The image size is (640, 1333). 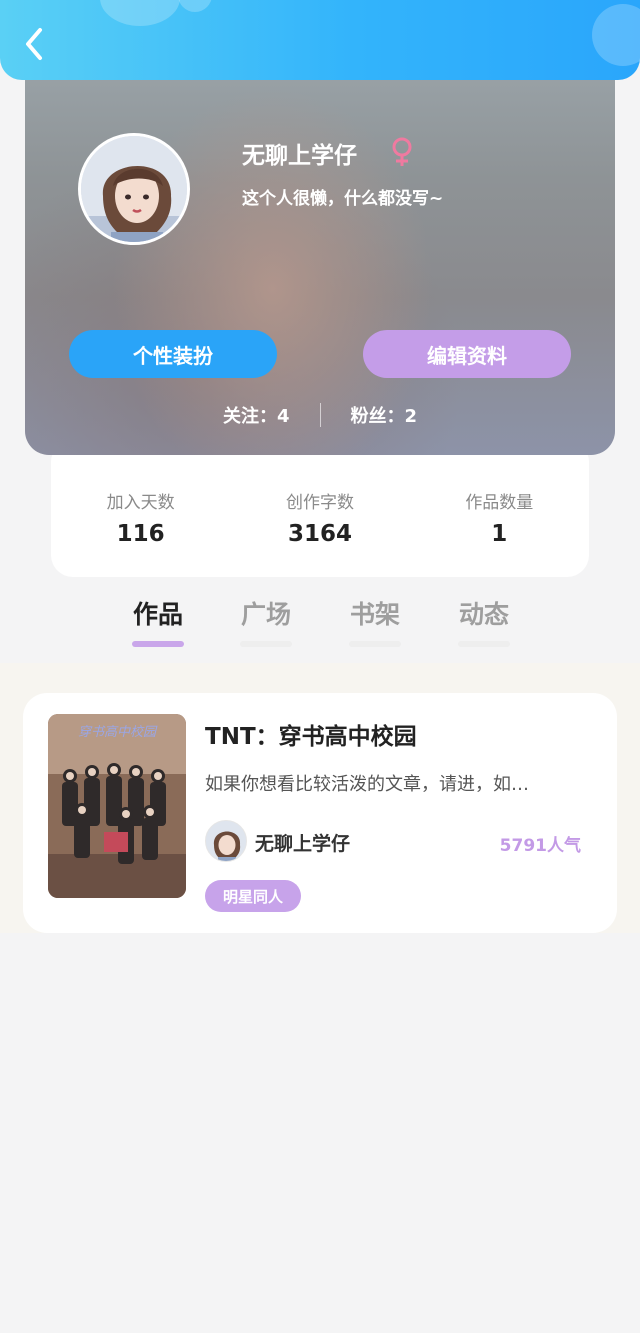 I want to click on avatar, so click(x=134, y=189).